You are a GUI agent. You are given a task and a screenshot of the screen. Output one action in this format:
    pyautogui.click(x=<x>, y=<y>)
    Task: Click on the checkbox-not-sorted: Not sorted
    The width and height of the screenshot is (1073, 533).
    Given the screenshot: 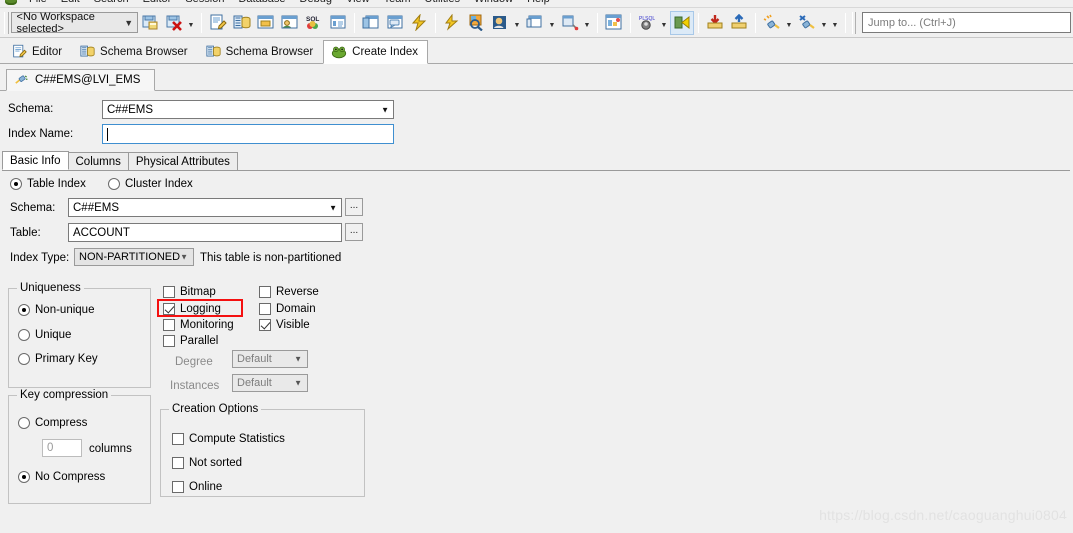 What is the action you would take?
    pyautogui.click(x=207, y=463)
    